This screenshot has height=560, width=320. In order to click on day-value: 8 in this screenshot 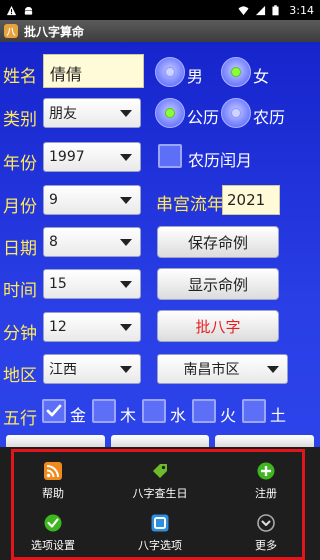, I will do `click(53, 242)`.